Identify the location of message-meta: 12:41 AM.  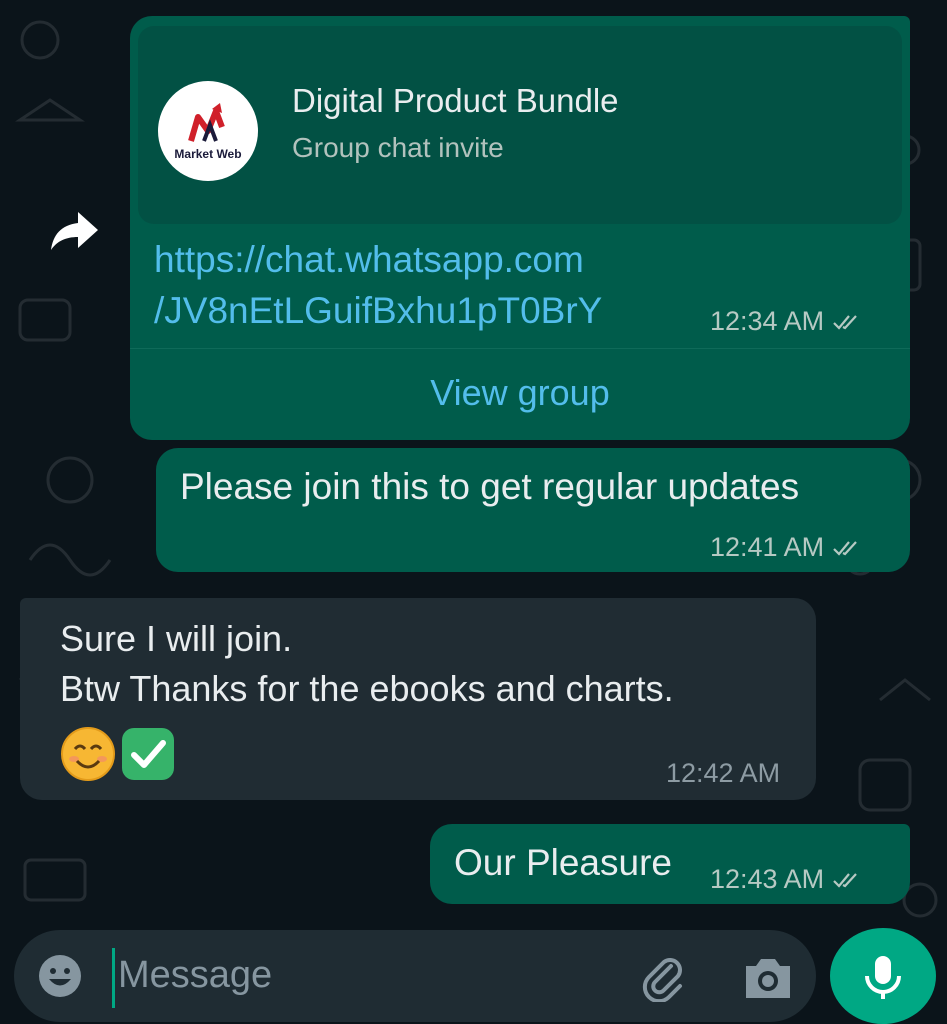
(786, 547).